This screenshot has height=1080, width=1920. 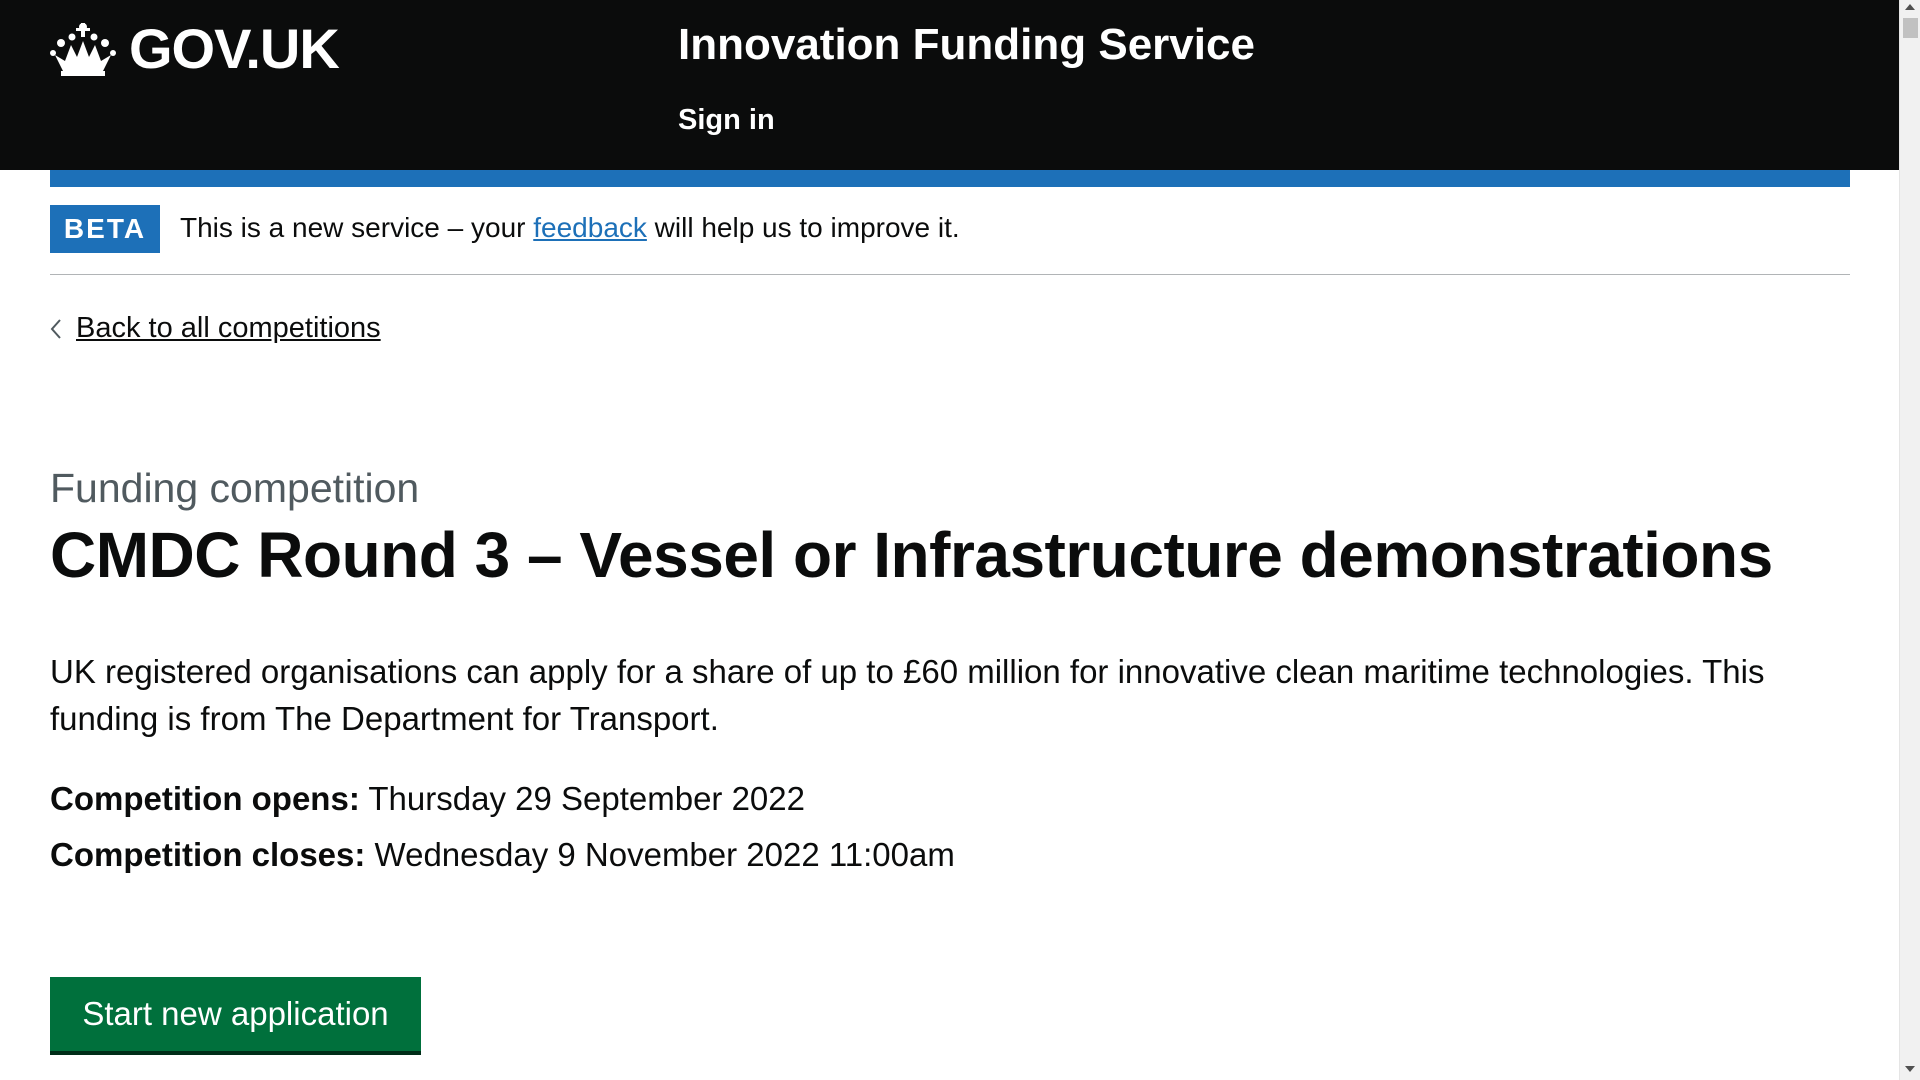 What do you see at coordinates (950, 178) in the screenshot?
I see `header-accent-bar` at bounding box center [950, 178].